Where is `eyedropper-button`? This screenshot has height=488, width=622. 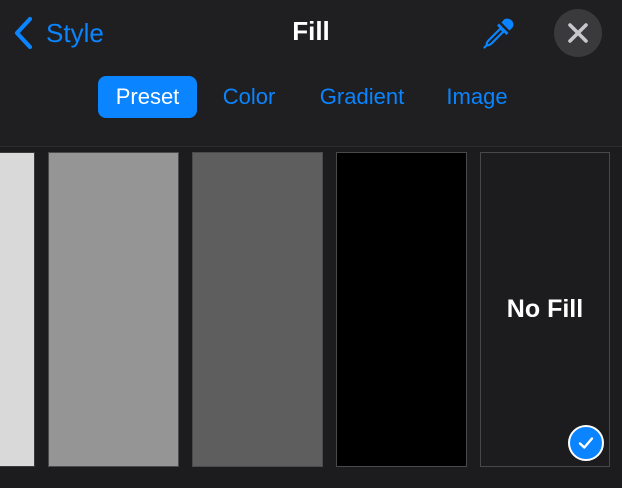 eyedropper-button is located at coordinates (499, 33).